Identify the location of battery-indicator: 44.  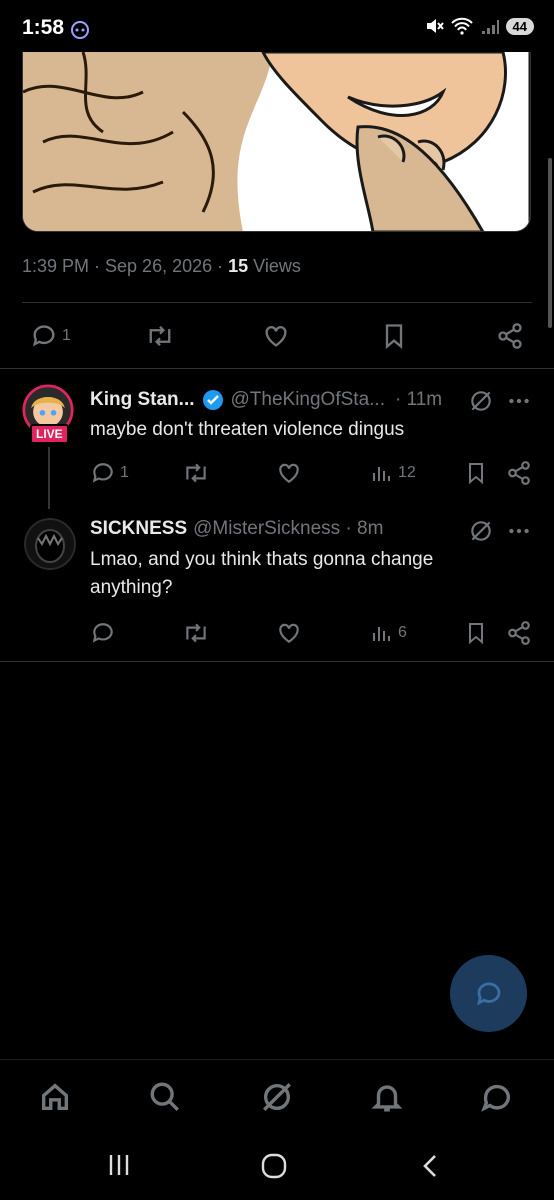
(519, 26).